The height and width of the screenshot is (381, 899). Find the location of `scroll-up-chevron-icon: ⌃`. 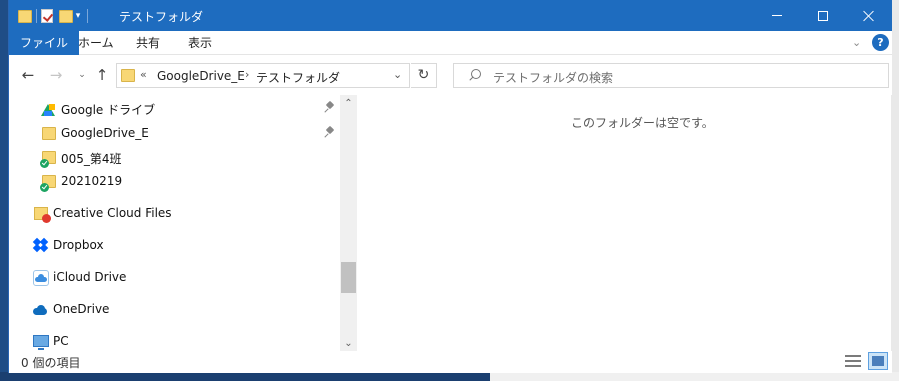

scroll-up-chevron-icon: ⌃ is located at coordinates (348, 103).